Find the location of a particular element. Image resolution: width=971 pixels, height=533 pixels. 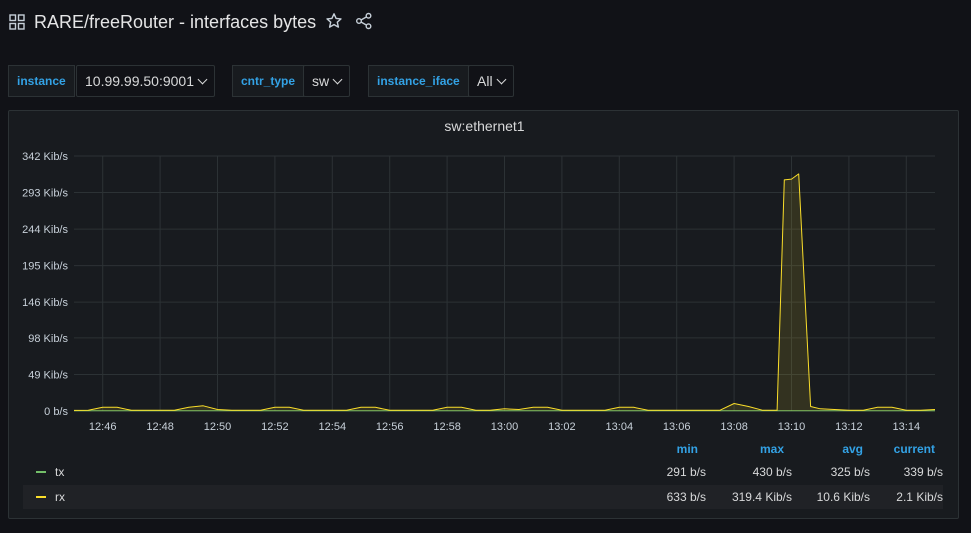

y-tick-label: 195 Kib/s is located at coordinates (45, 267).